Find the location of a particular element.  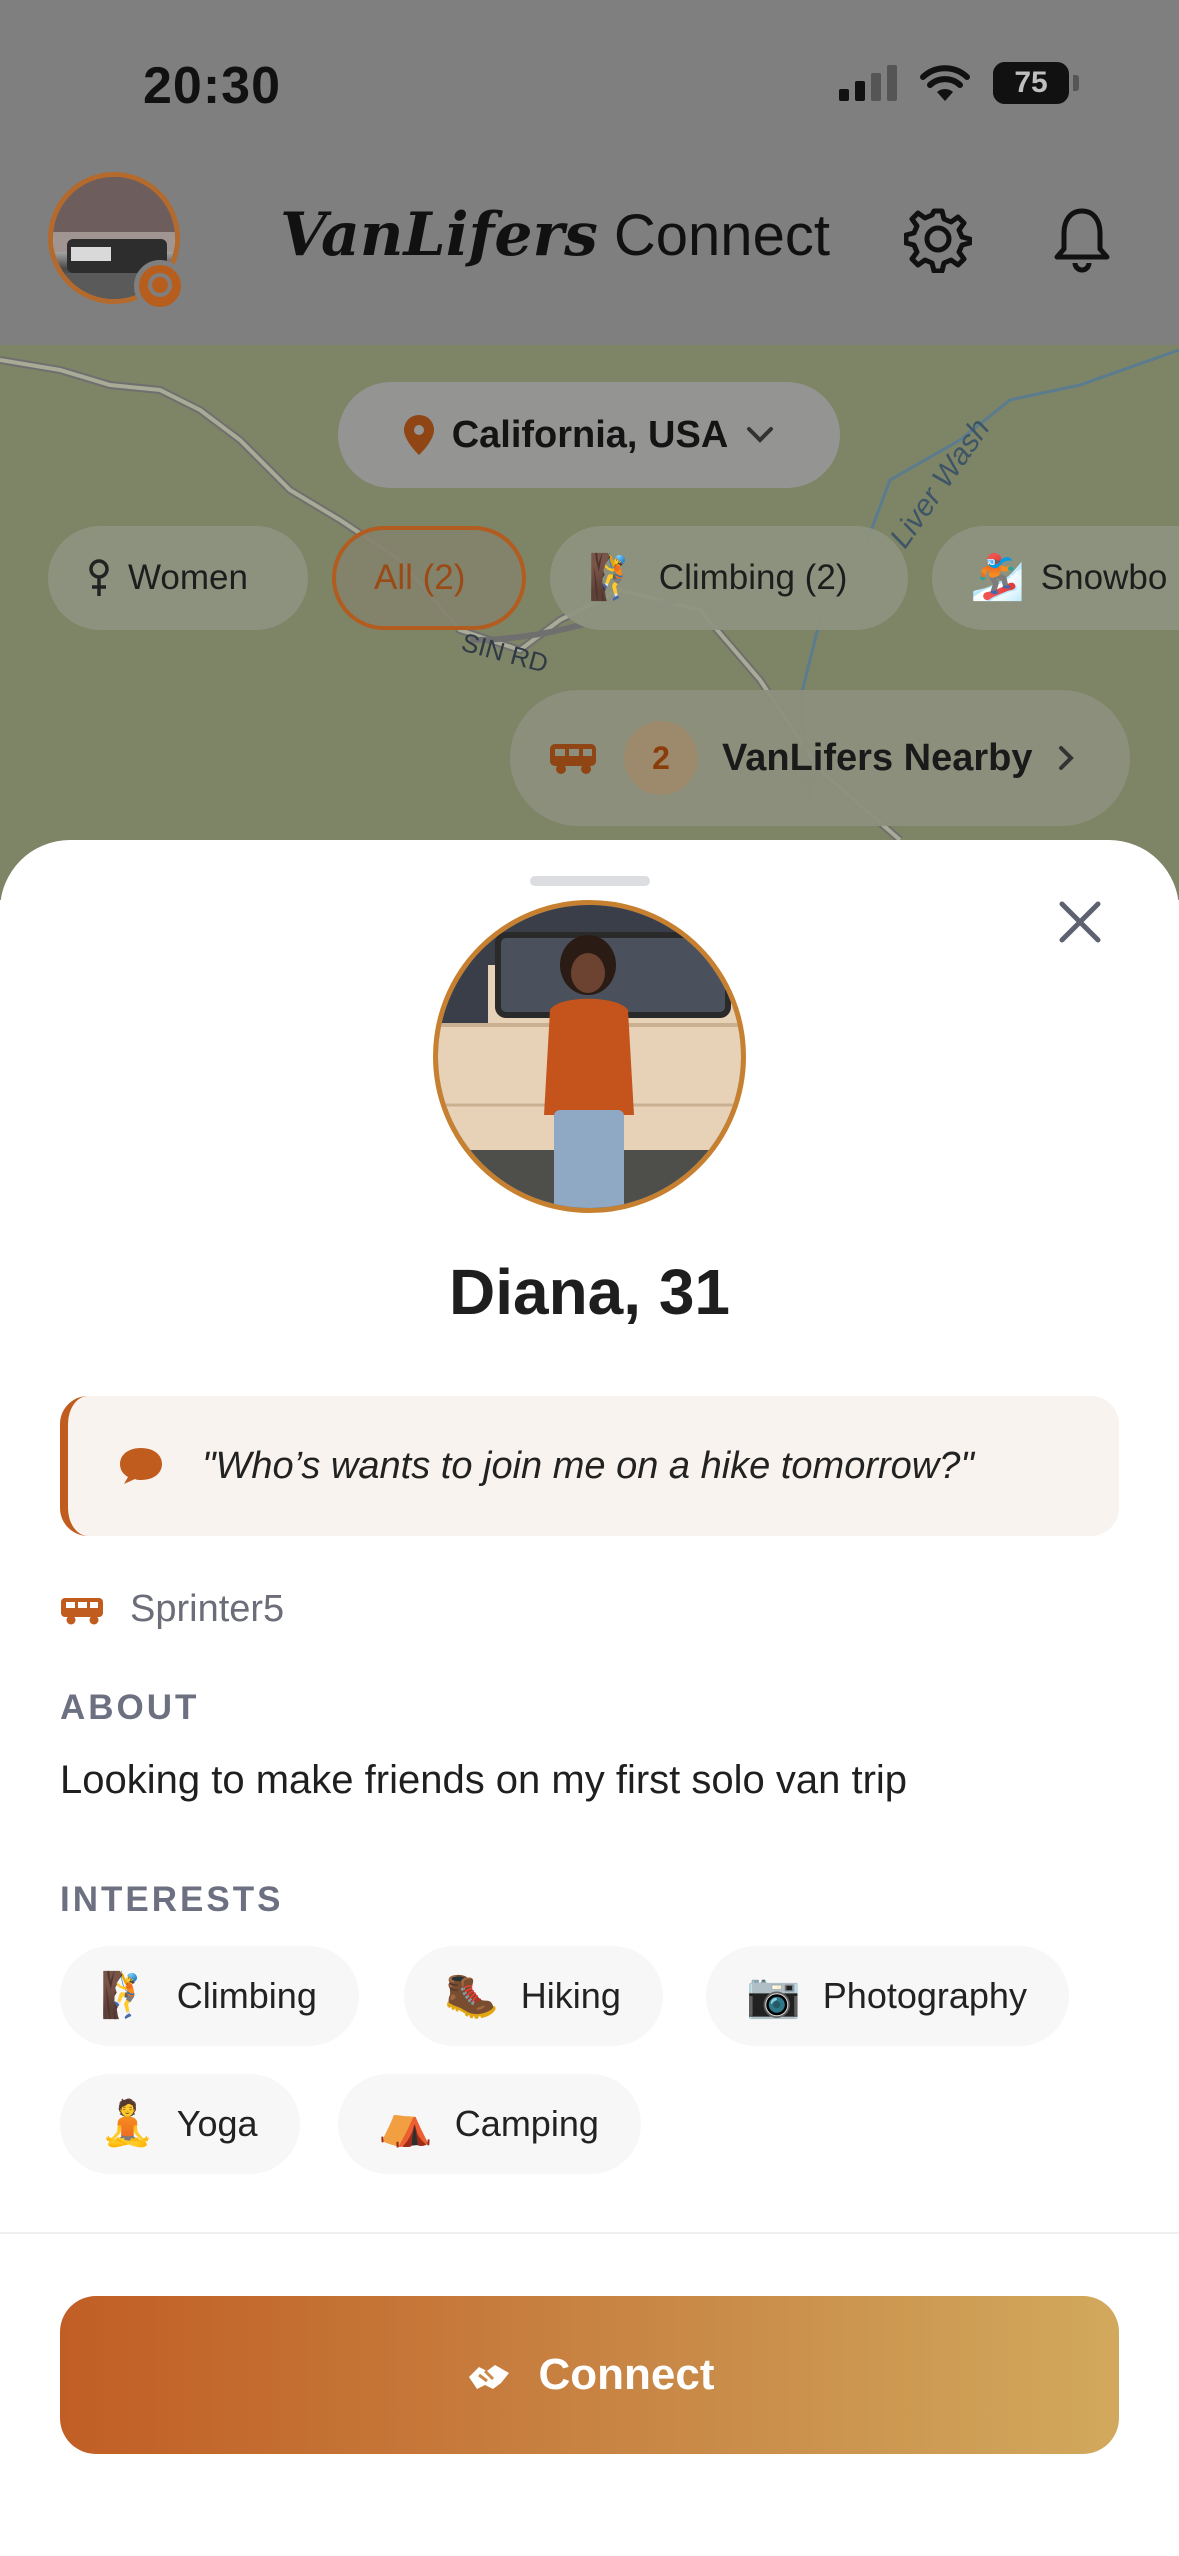

interest-tag-camping: ⛺ Camping is located at coordinates (489, 2124).